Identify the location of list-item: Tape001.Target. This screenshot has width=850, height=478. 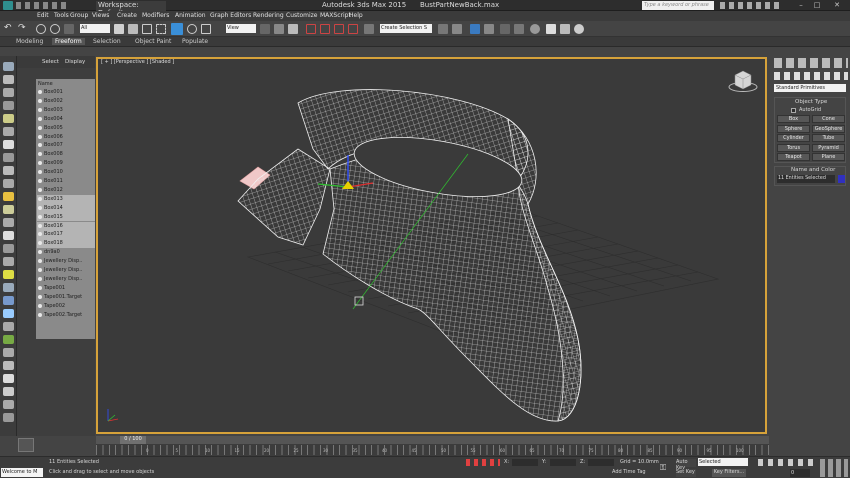
(66, 297).